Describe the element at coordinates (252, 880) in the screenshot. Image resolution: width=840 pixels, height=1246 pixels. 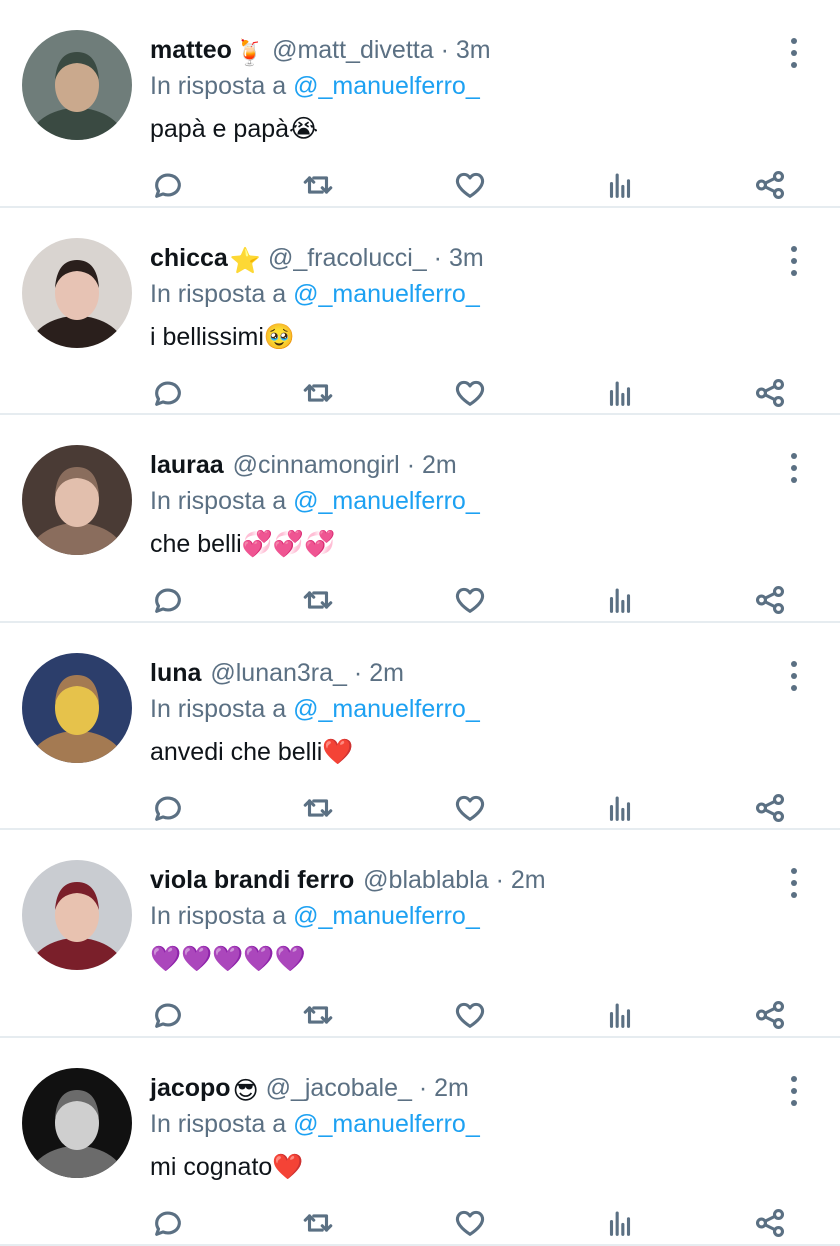
I see `display-name: viola brandi ferro` at that location.